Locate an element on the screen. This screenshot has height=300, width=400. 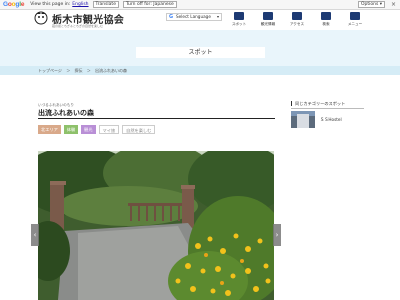
slider-next-button: › is located at coordinates (277, 235).